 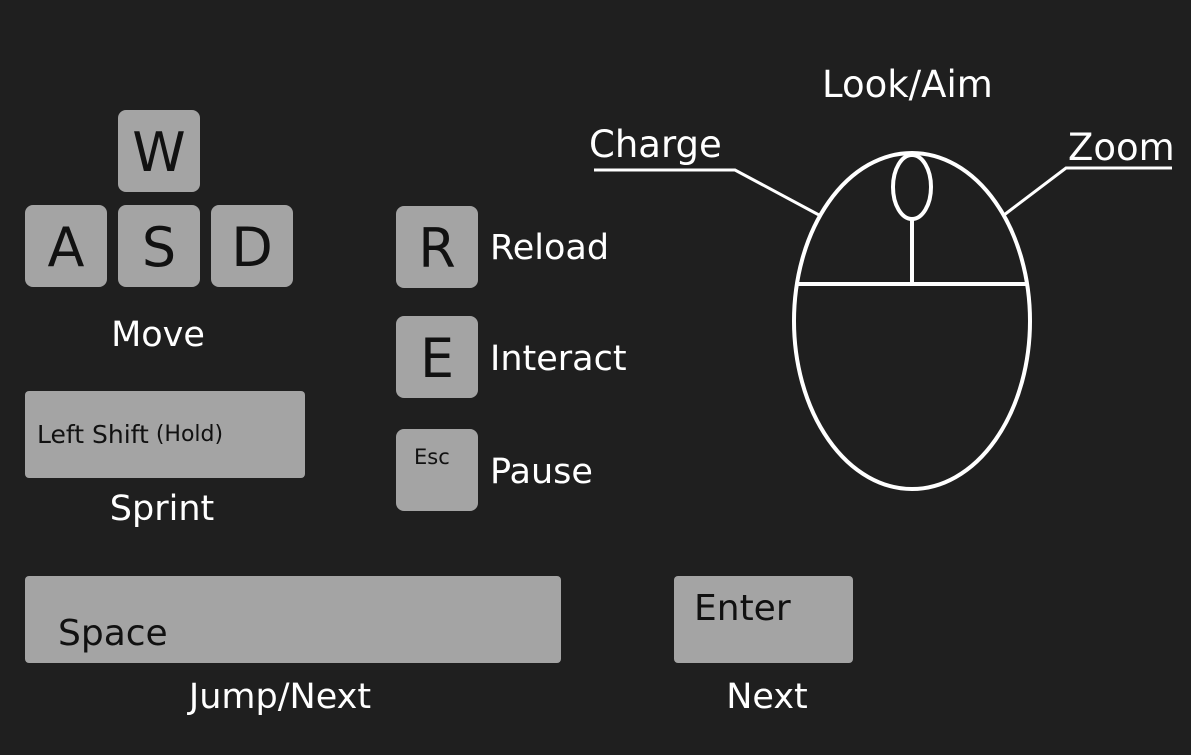 I want to click on zoom-label: Zoom, so click(x=1121, y=147).